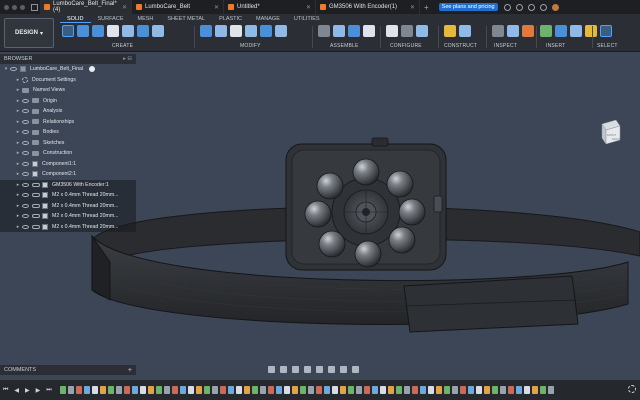  What do you see at coordinates (307, 369) in the screenshot?
I see `zoom-icon` at bounding box center [307, 369].